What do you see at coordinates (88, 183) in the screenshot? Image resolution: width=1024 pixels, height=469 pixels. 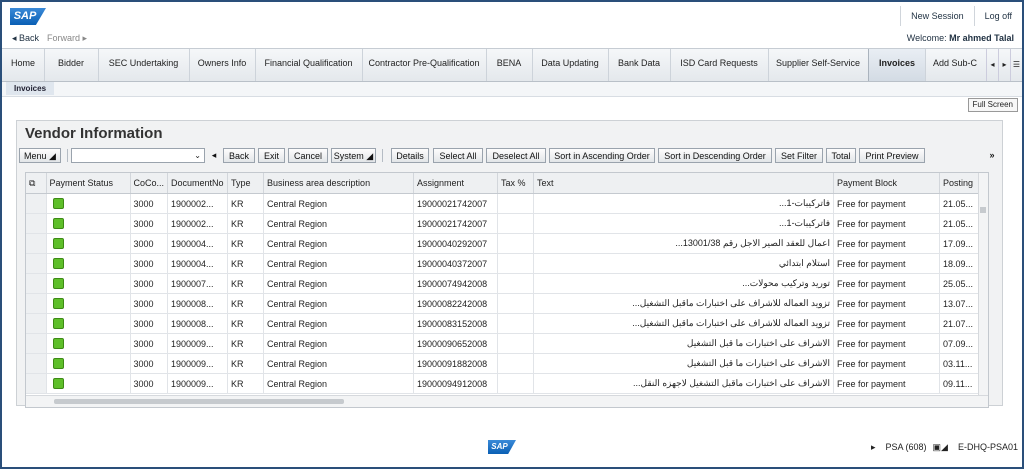 I see `col-payment-status: Payment Status` at bounding box center [88, 183].